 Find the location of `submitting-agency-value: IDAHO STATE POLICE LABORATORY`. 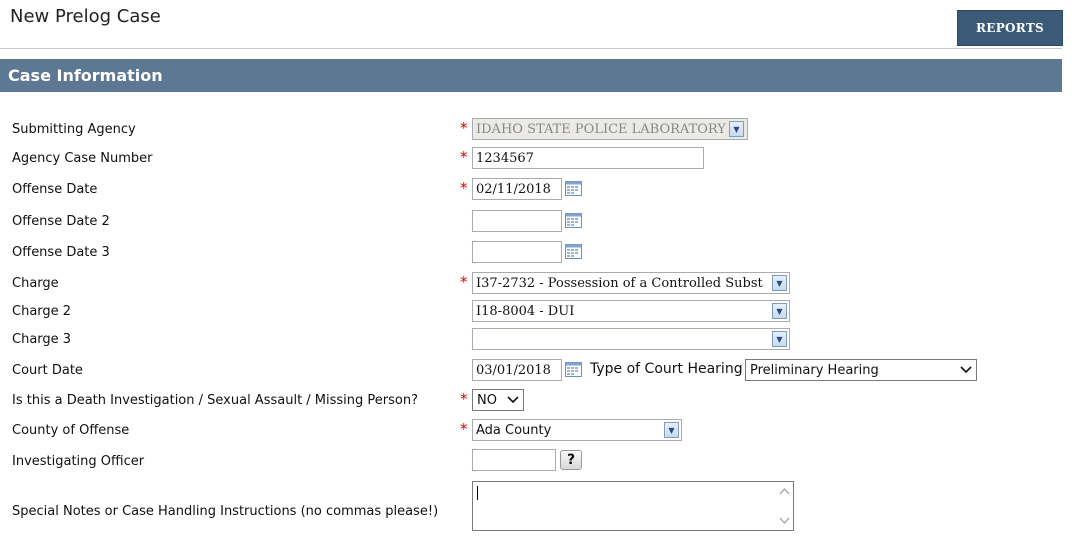

submitting-agency-value: IDAHO STATE POLICE LABORATORY is located at coordinates (601, 129).